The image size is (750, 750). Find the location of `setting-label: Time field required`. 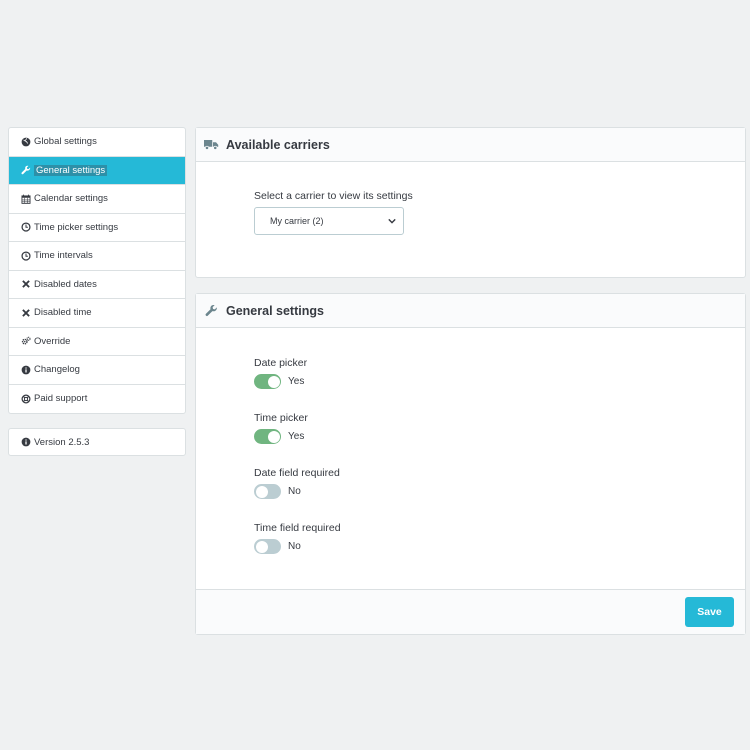

setting-label: Time field required is located at coordinates (297, 528).